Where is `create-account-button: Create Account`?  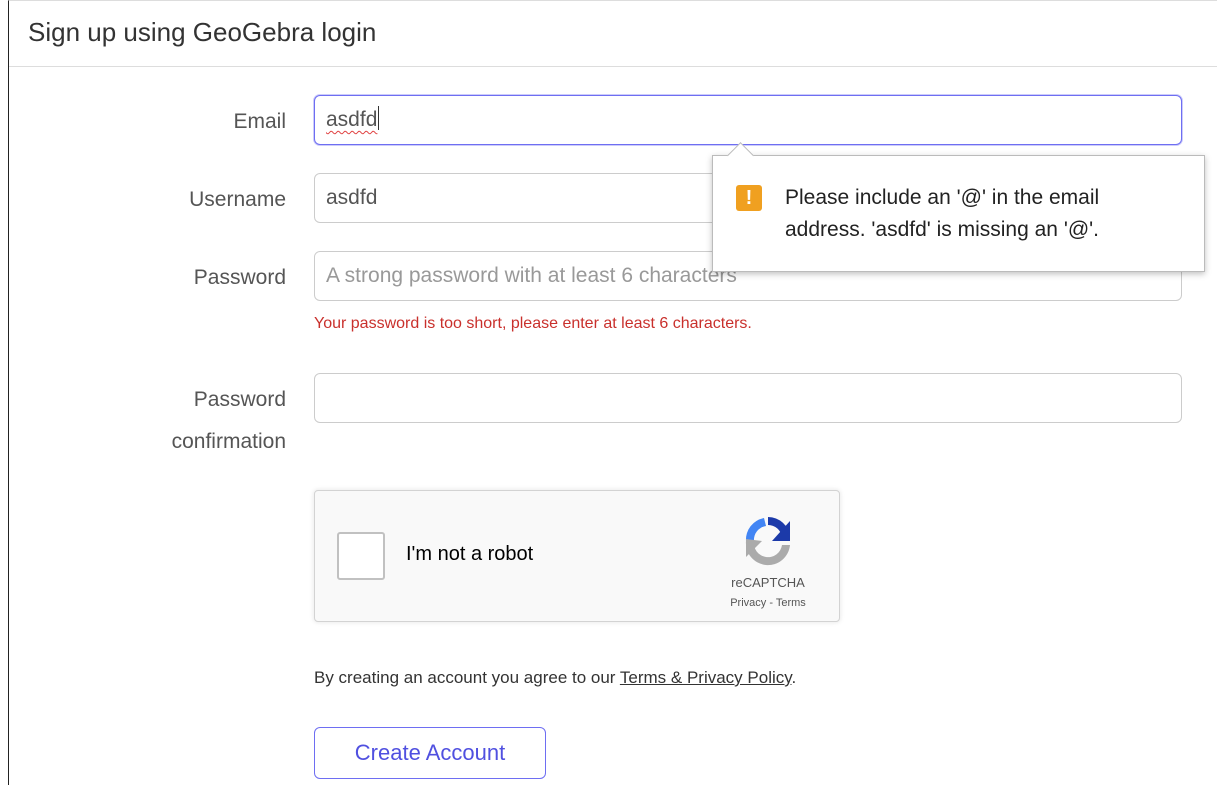
create-account-button: Create Account is located at coordinates (430, 753).